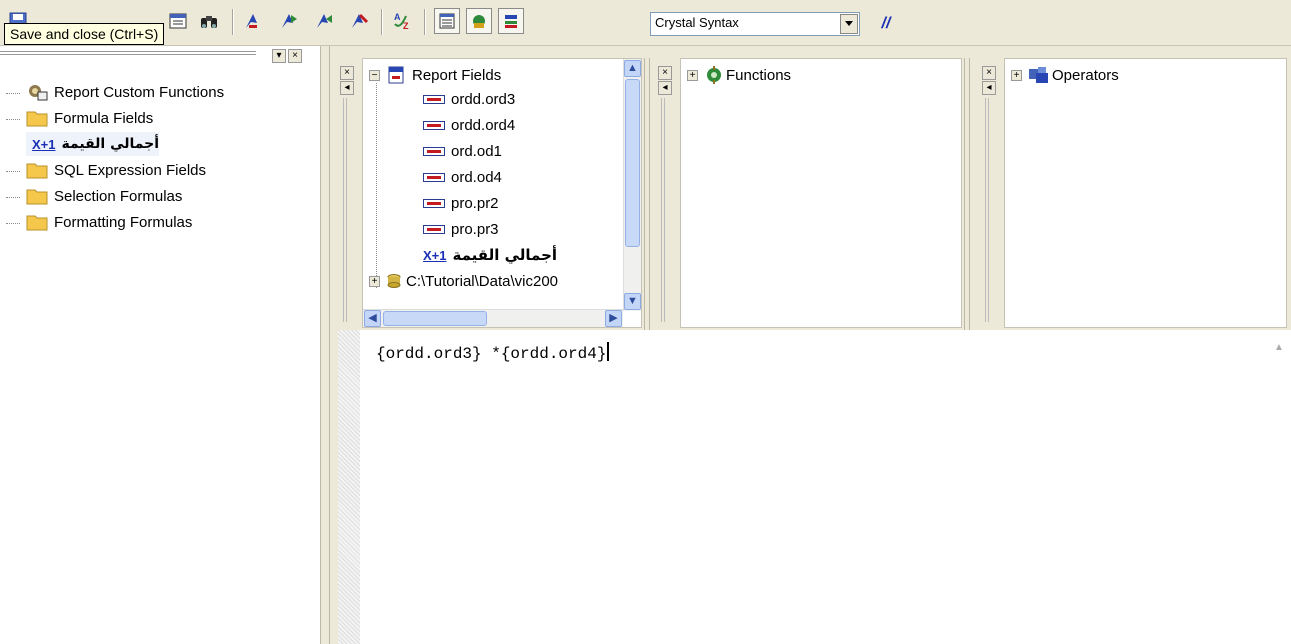 The image size is (1291, 644). I want to click on scroll-right-icon: ▶, so click(613, 318).